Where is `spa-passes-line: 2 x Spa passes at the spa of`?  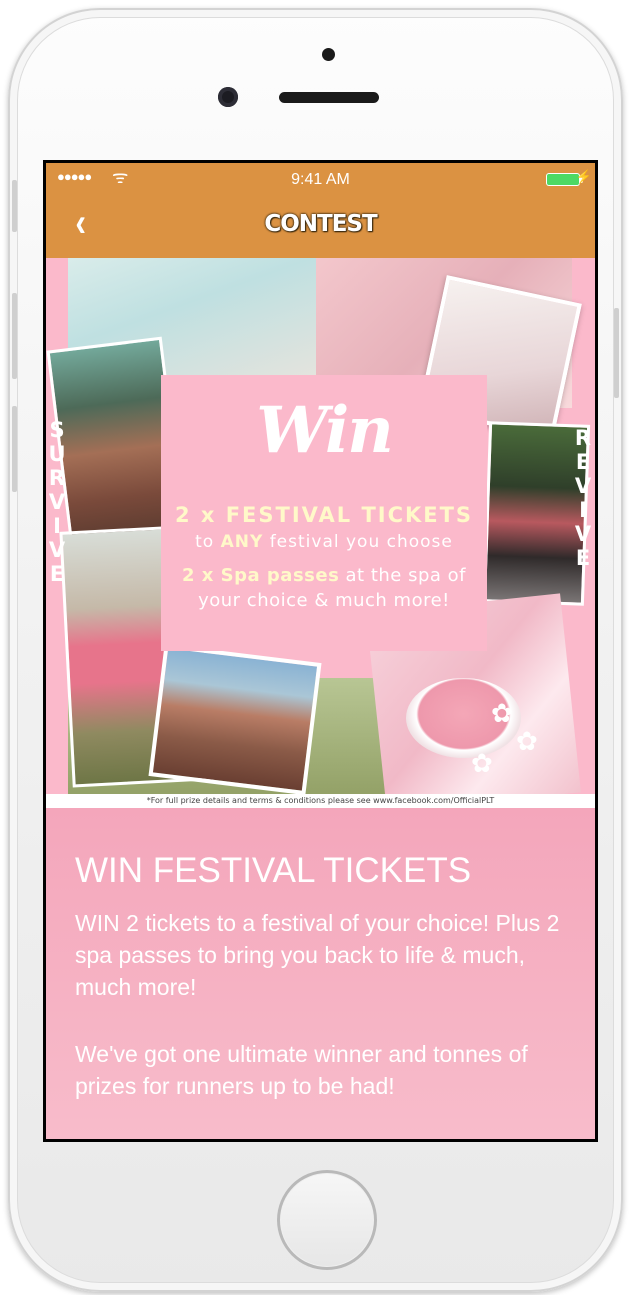 spa-passes-line: 2 x Spa passes at the spa of is located at coordinates (324, 575).